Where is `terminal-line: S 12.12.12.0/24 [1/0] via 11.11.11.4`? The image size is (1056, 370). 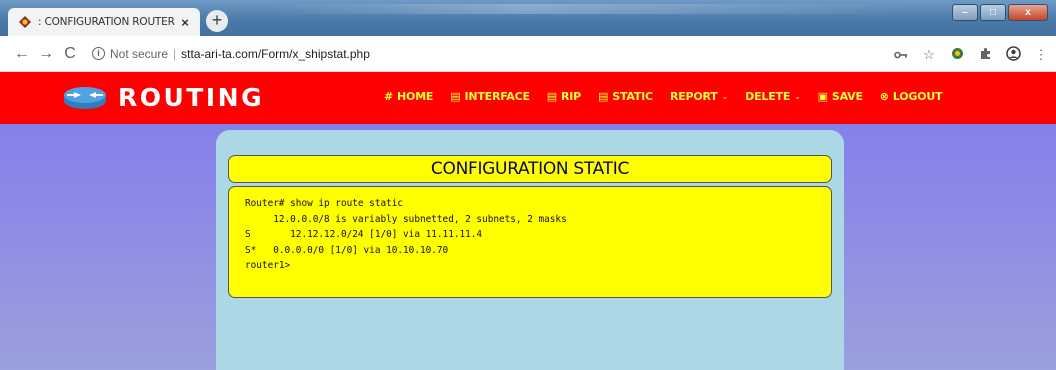 terminal-line: S 12.12.12.0/24 [1/0] via 11.11.11.4 is located at coordinates (364, 234).